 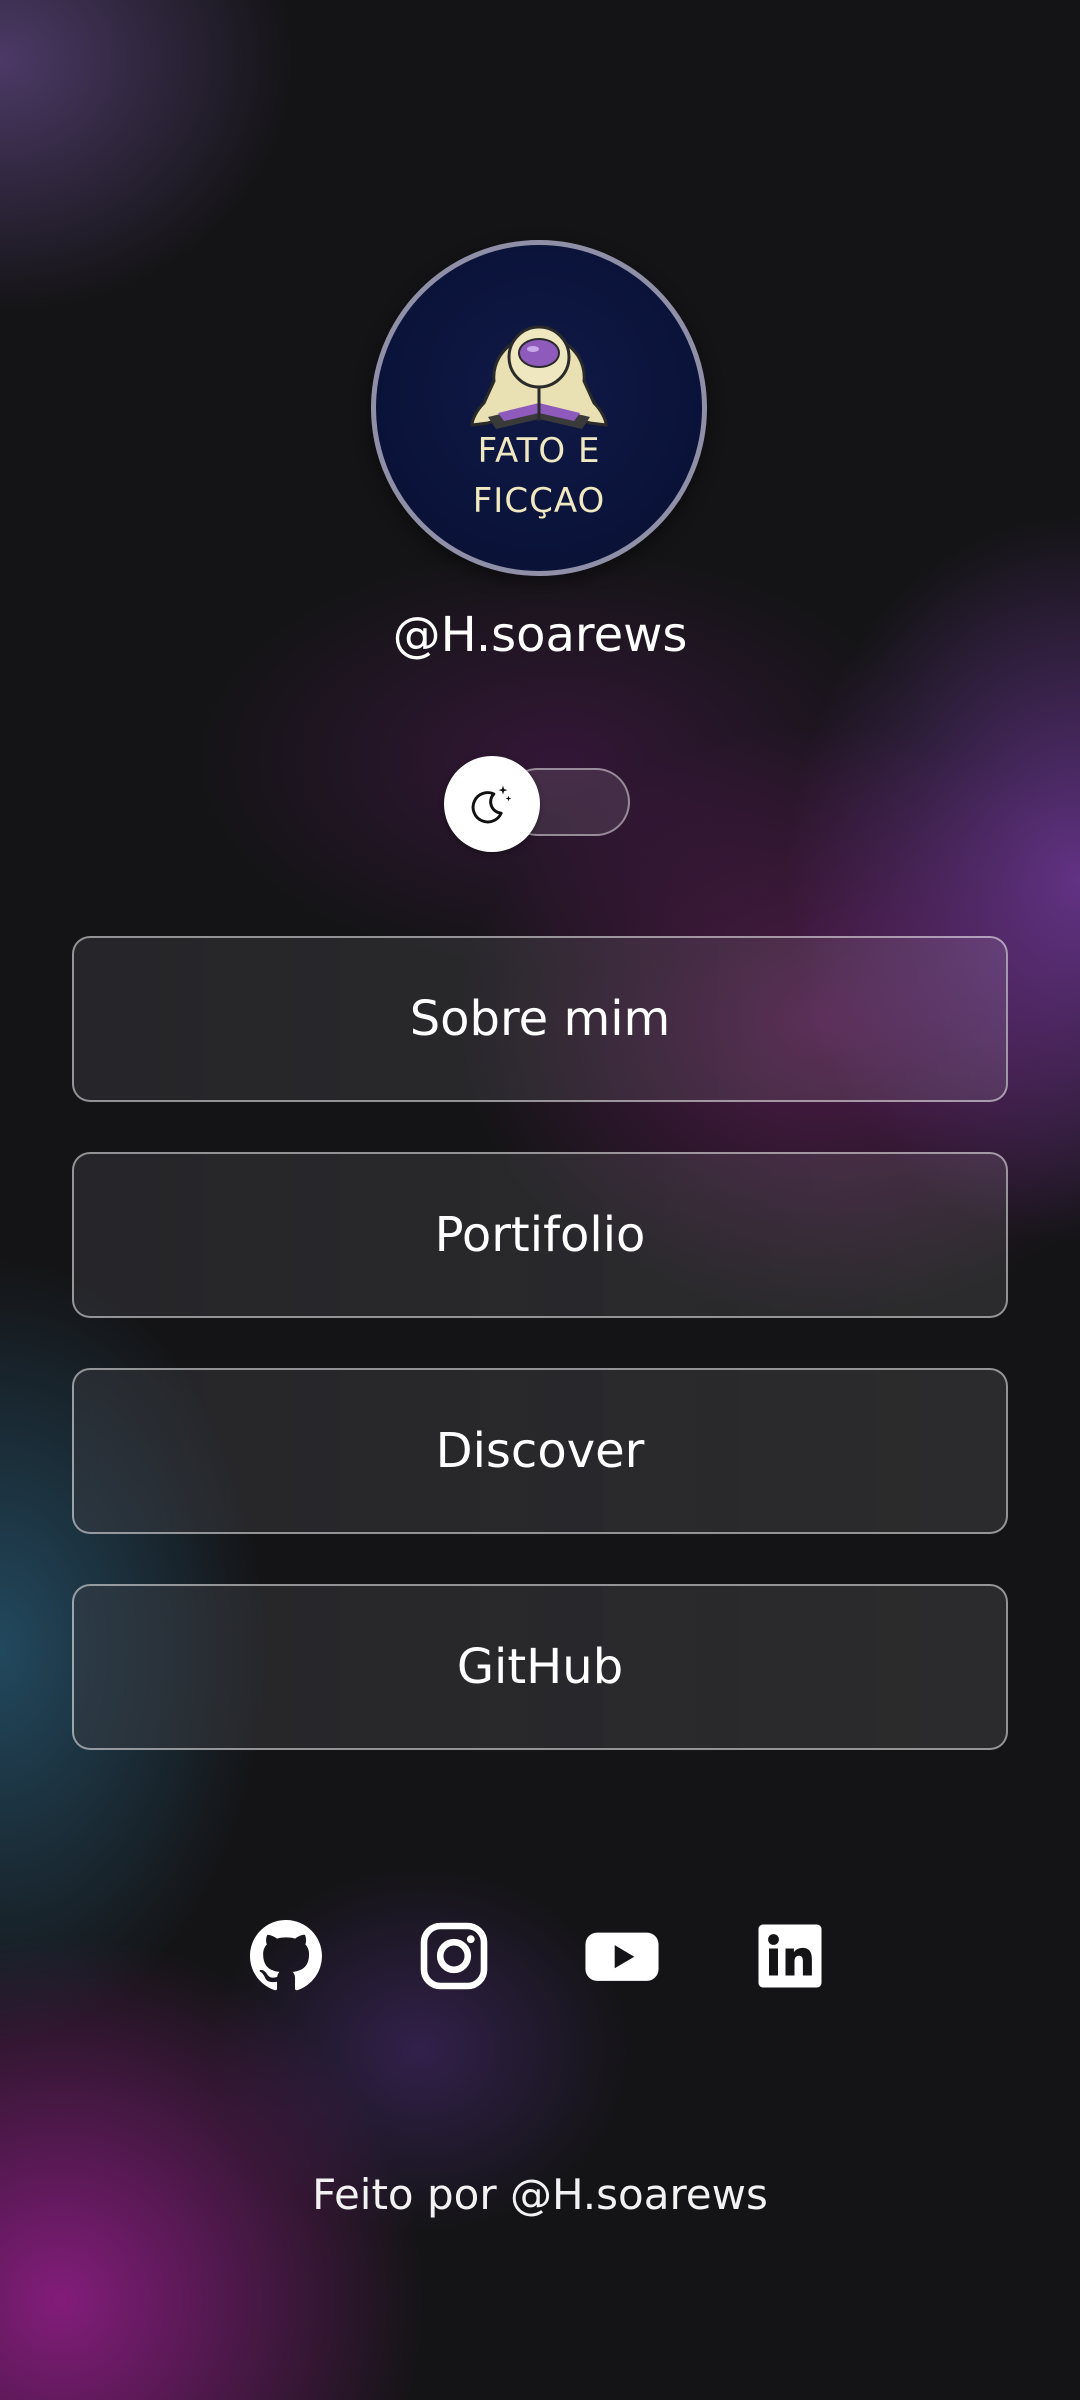 What do you see at coordinates (540, 2194) in the screenshot?
I see `footer-credit: Feito por @H.soarews` at bounding box center [540, 2194].